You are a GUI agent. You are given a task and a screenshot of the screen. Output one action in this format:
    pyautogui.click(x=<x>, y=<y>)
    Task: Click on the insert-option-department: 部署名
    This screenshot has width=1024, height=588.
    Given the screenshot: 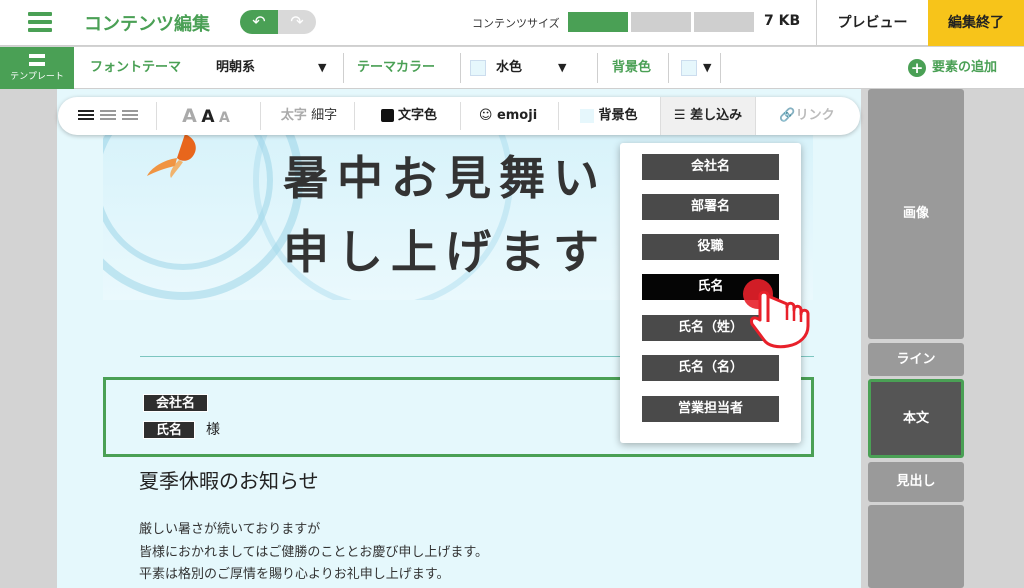 What is the action you would take?
    pyautogui.click(x=710, y=207)
    